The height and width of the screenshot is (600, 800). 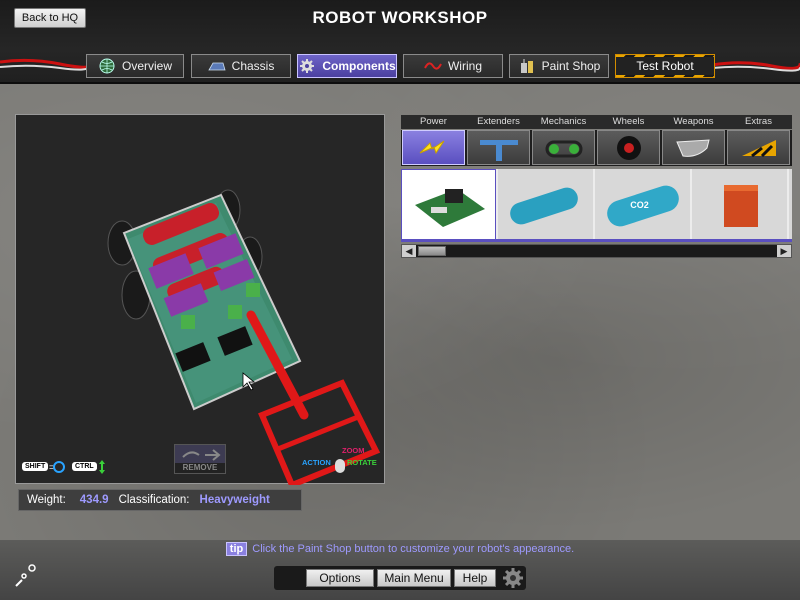 I want to click on tab-label: Test Robot, so click(x=665, y=66).